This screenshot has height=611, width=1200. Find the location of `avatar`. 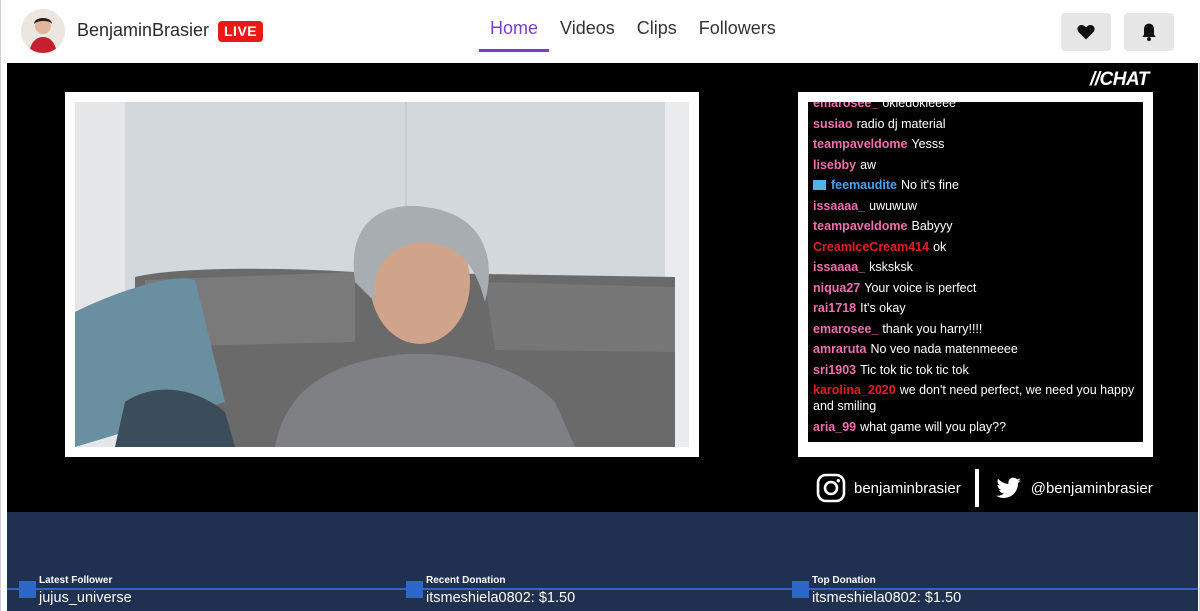

avatar is located at coordinates (43, 31).